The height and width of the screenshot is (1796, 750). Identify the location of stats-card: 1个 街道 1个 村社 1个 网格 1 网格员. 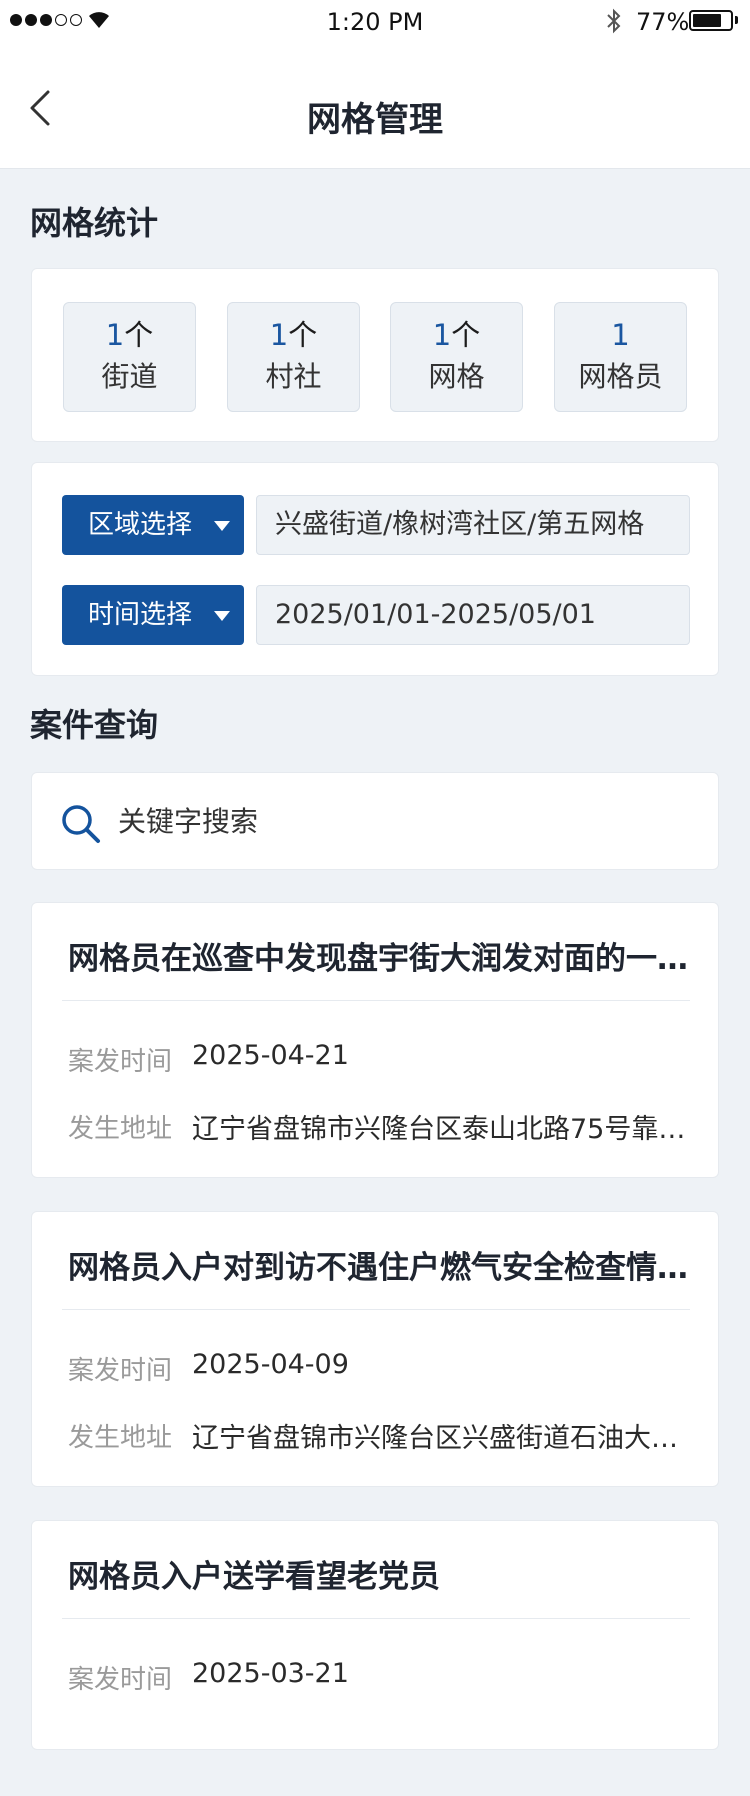
(375, 355).